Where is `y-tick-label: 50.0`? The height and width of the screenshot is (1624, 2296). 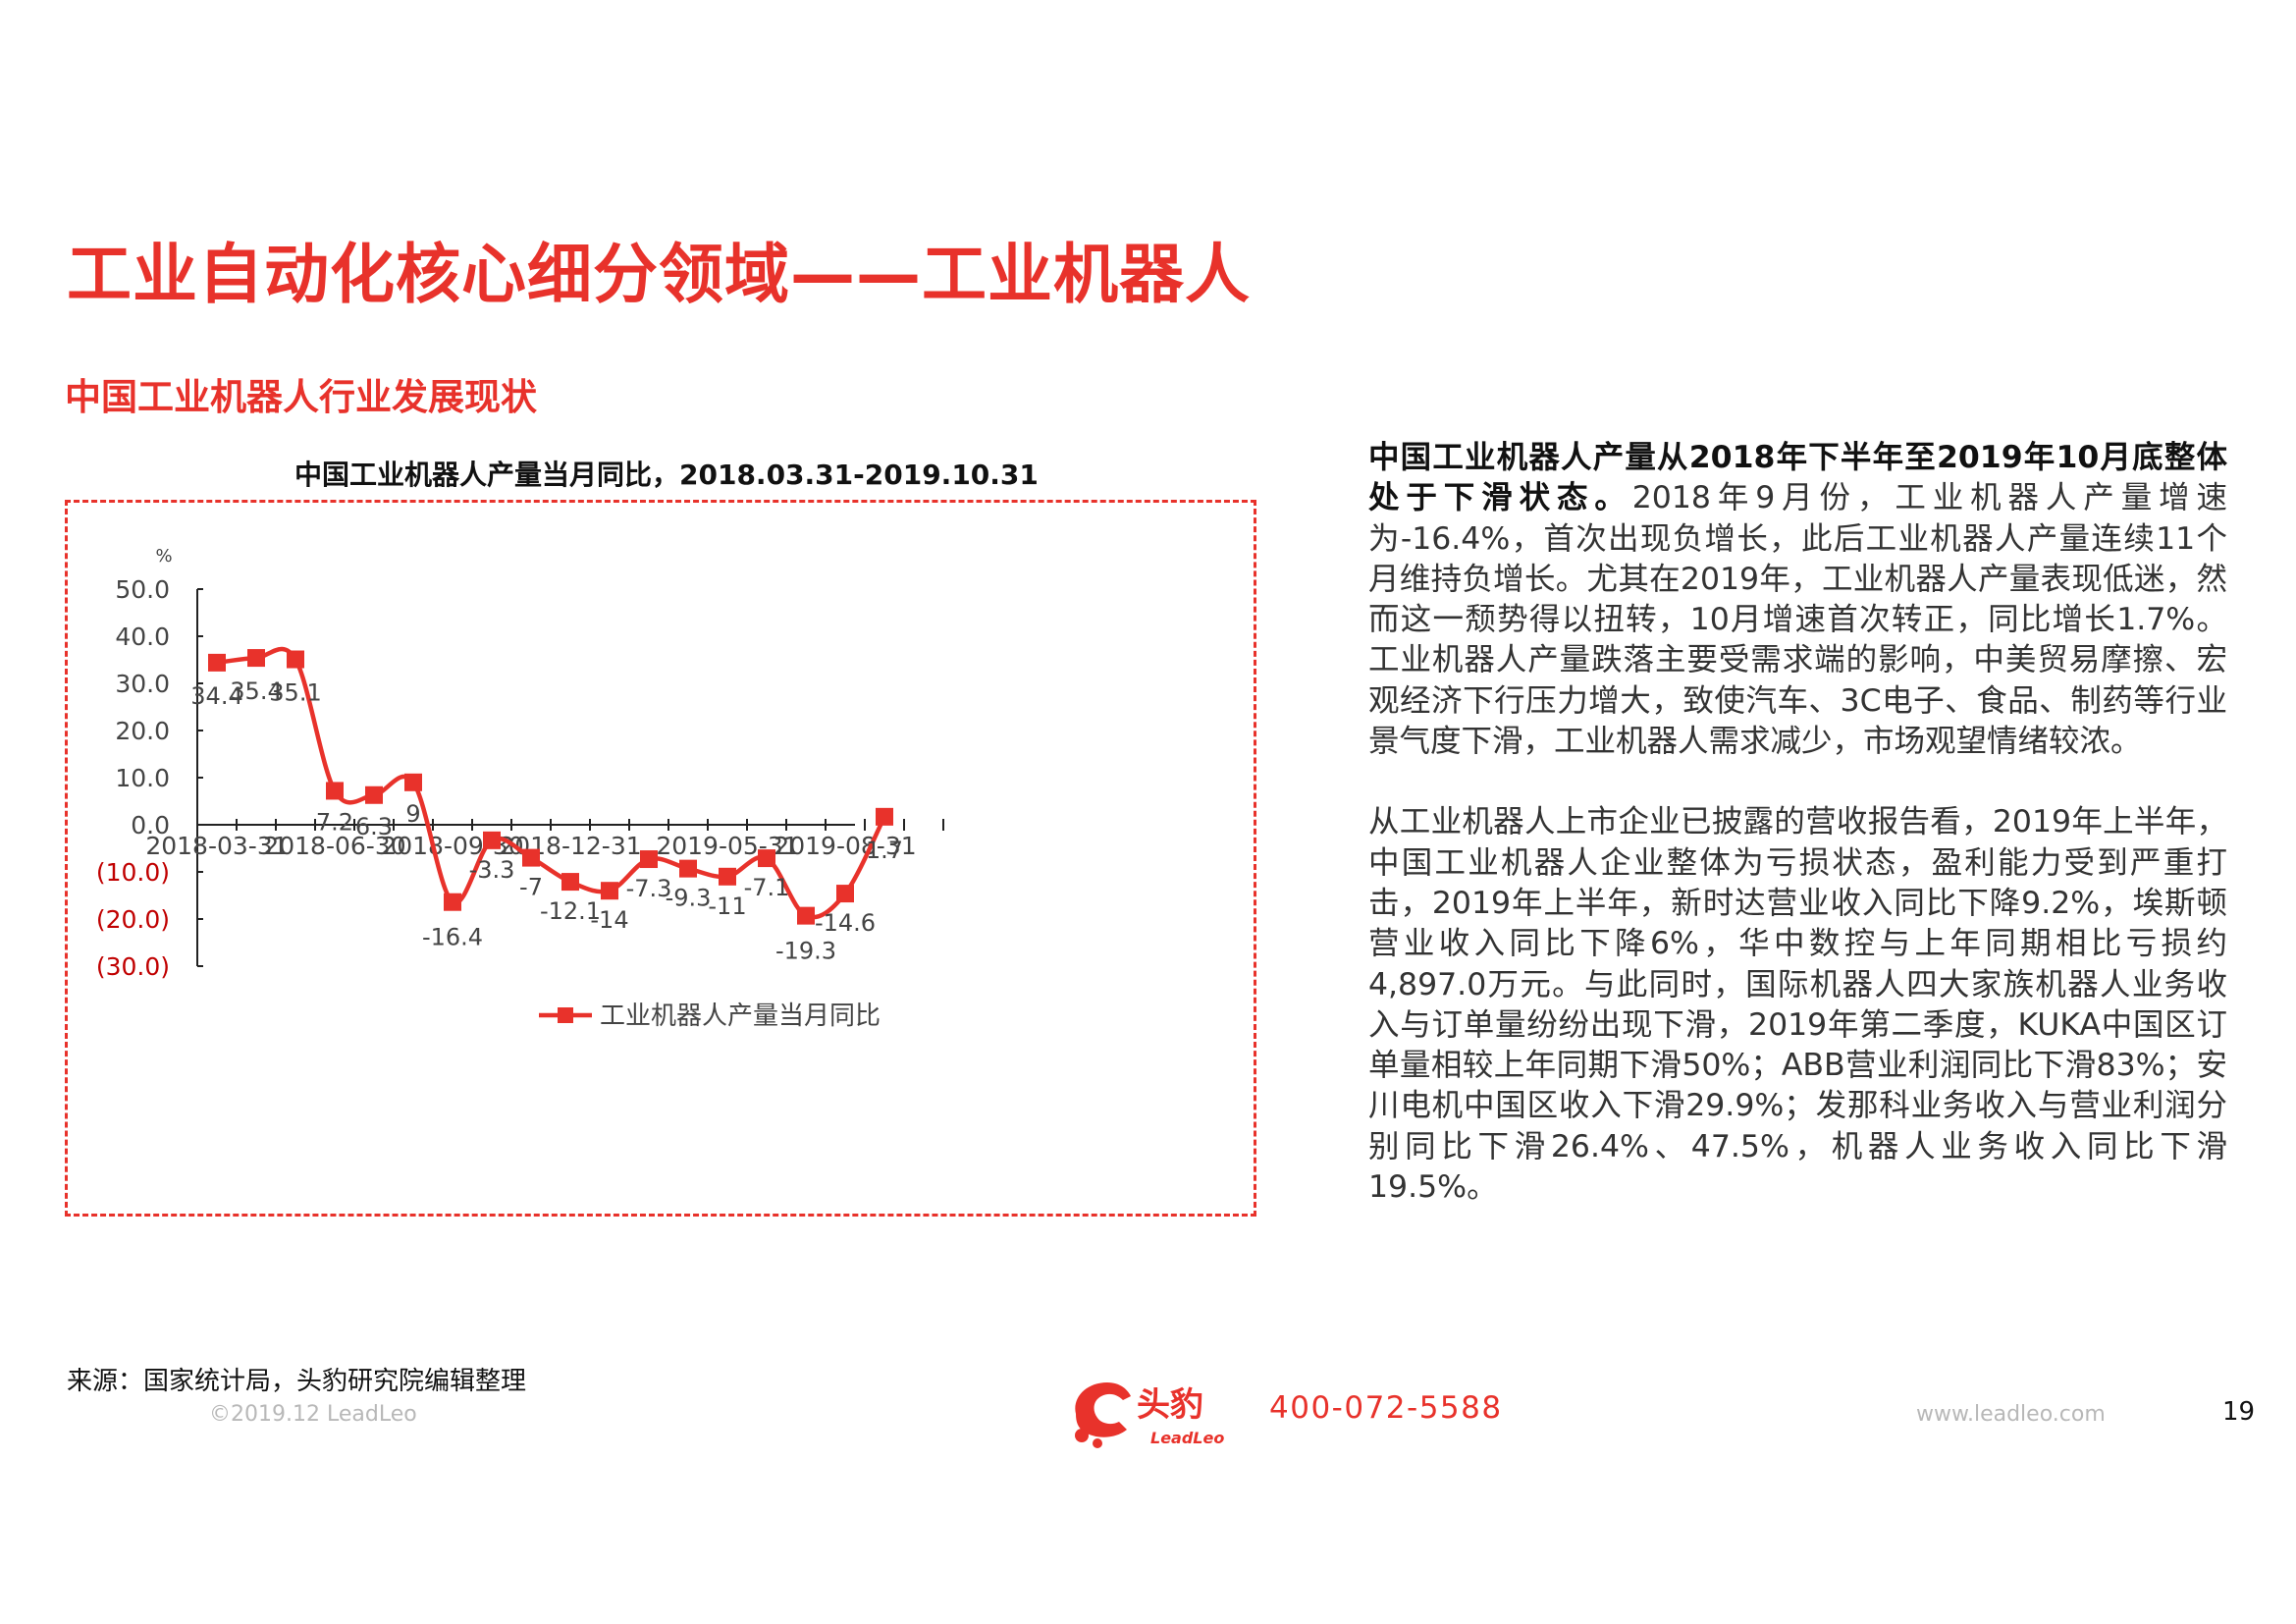
y-tick-label: 50.0 is located at coordinates (142, 589).